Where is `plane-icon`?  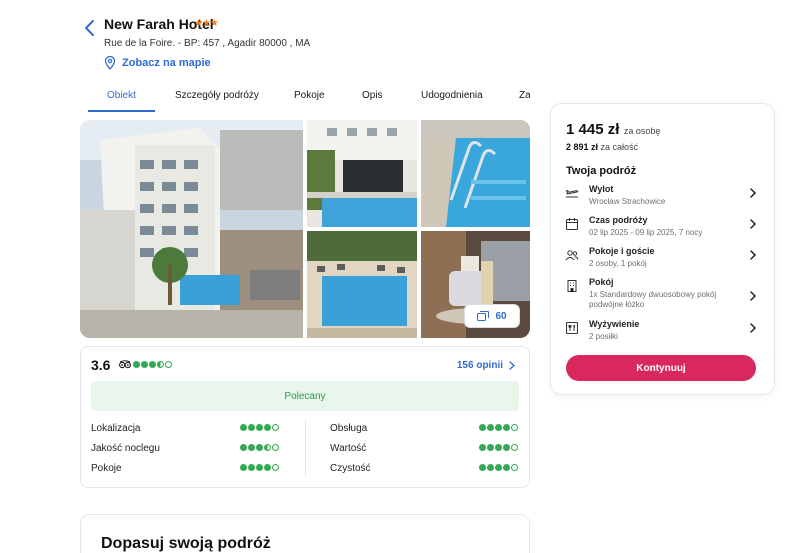
plane-icon is located at coordinates (572, 194).